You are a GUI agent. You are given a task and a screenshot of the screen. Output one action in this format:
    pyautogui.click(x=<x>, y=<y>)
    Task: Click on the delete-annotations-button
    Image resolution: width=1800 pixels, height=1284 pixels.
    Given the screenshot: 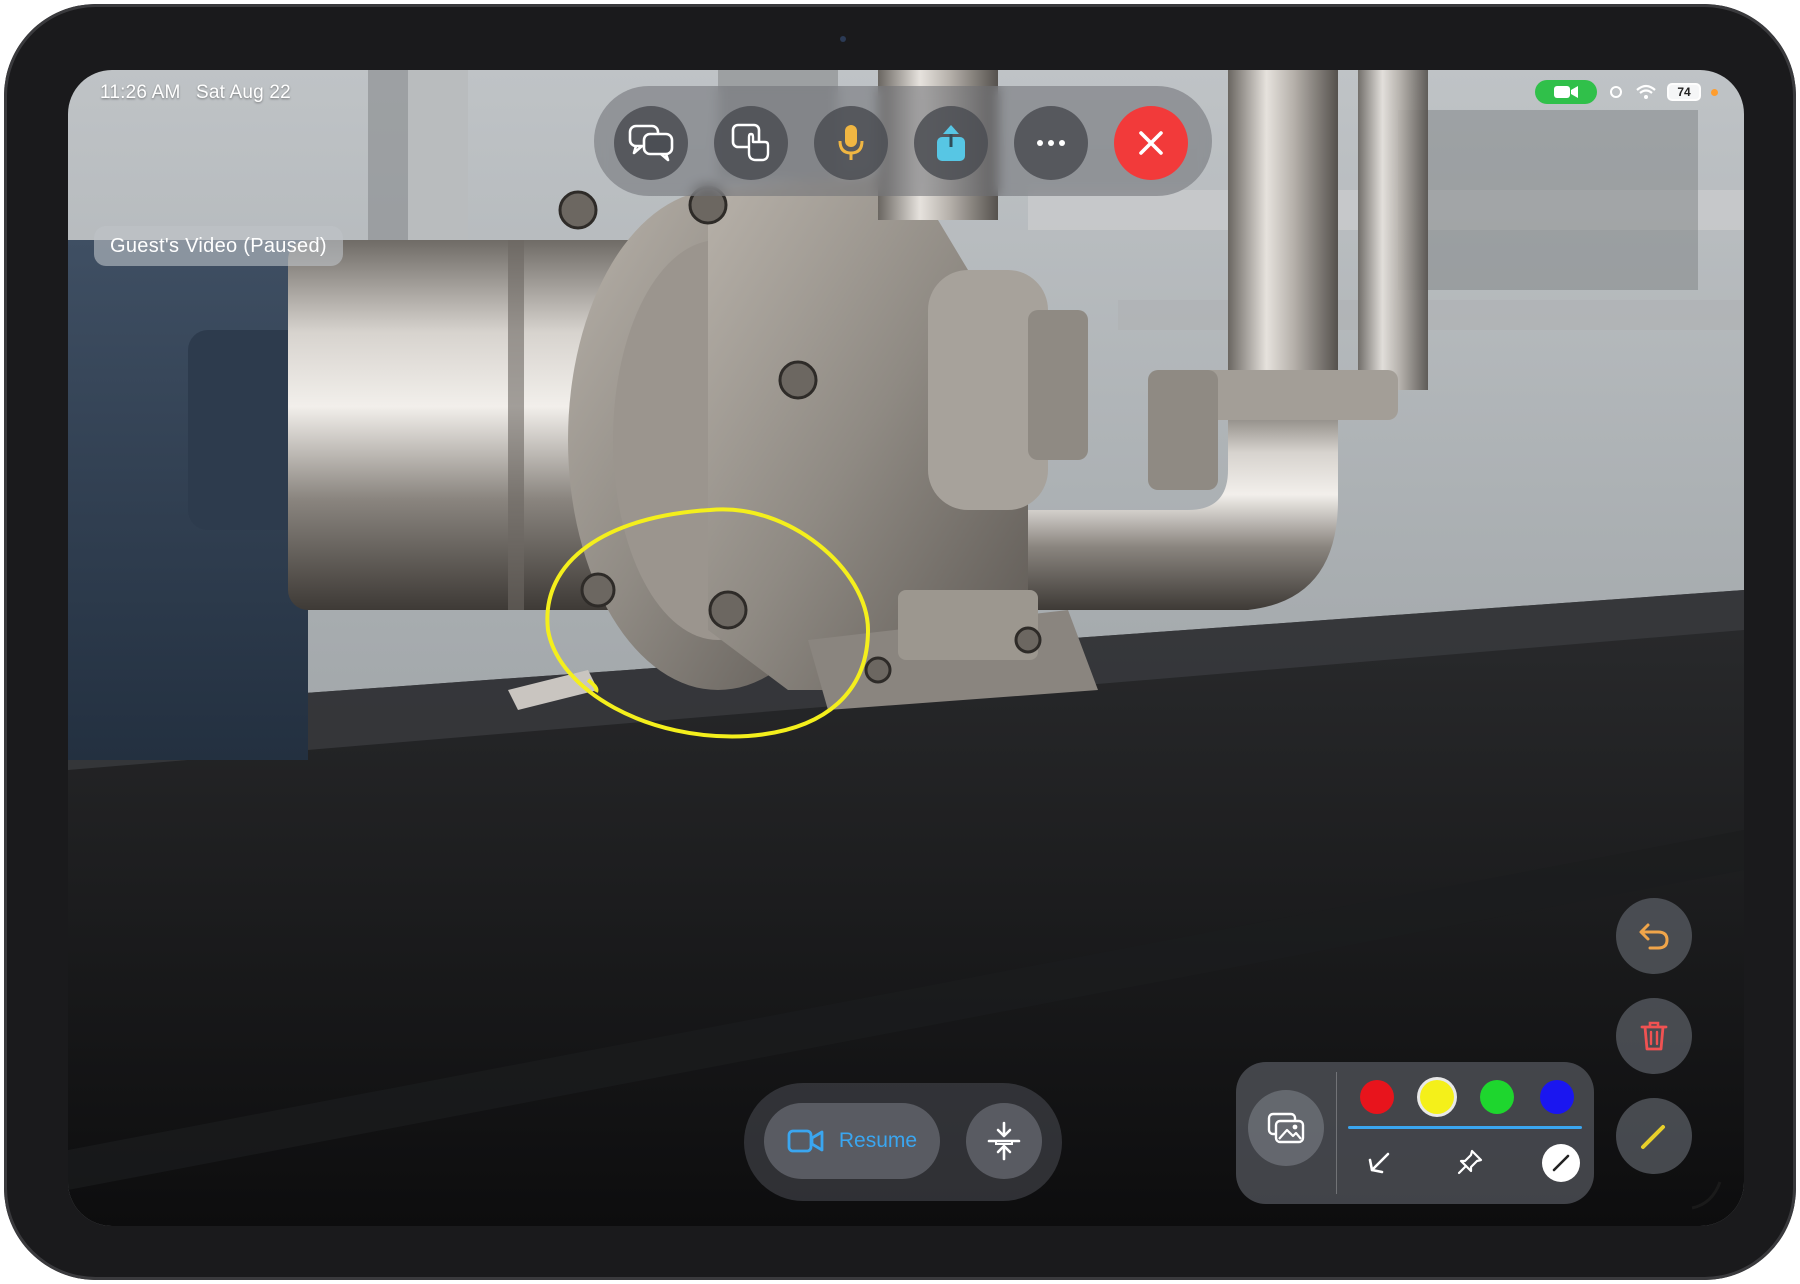 What is the action you would take?
    pyautogui.click(x=1654, y=1036)
    